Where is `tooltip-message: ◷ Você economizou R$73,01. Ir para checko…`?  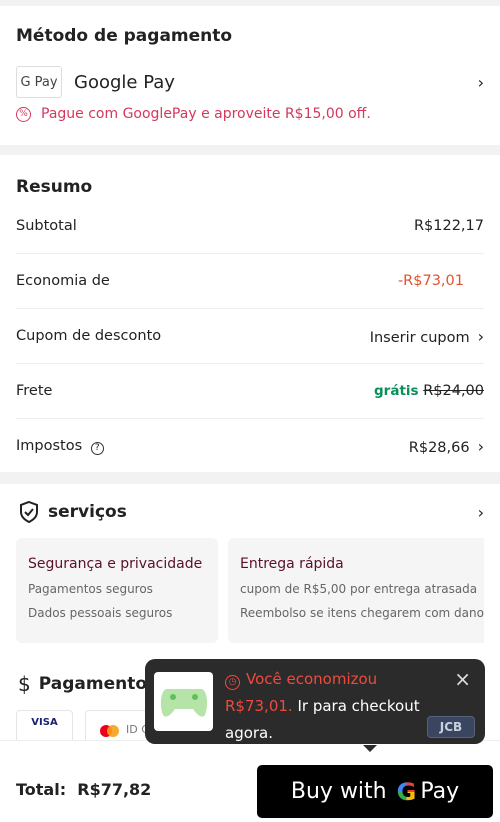 tooltip-message: ◷ Você economizou R$73,01. Ir para checko… is located at coordinates (340, 706).